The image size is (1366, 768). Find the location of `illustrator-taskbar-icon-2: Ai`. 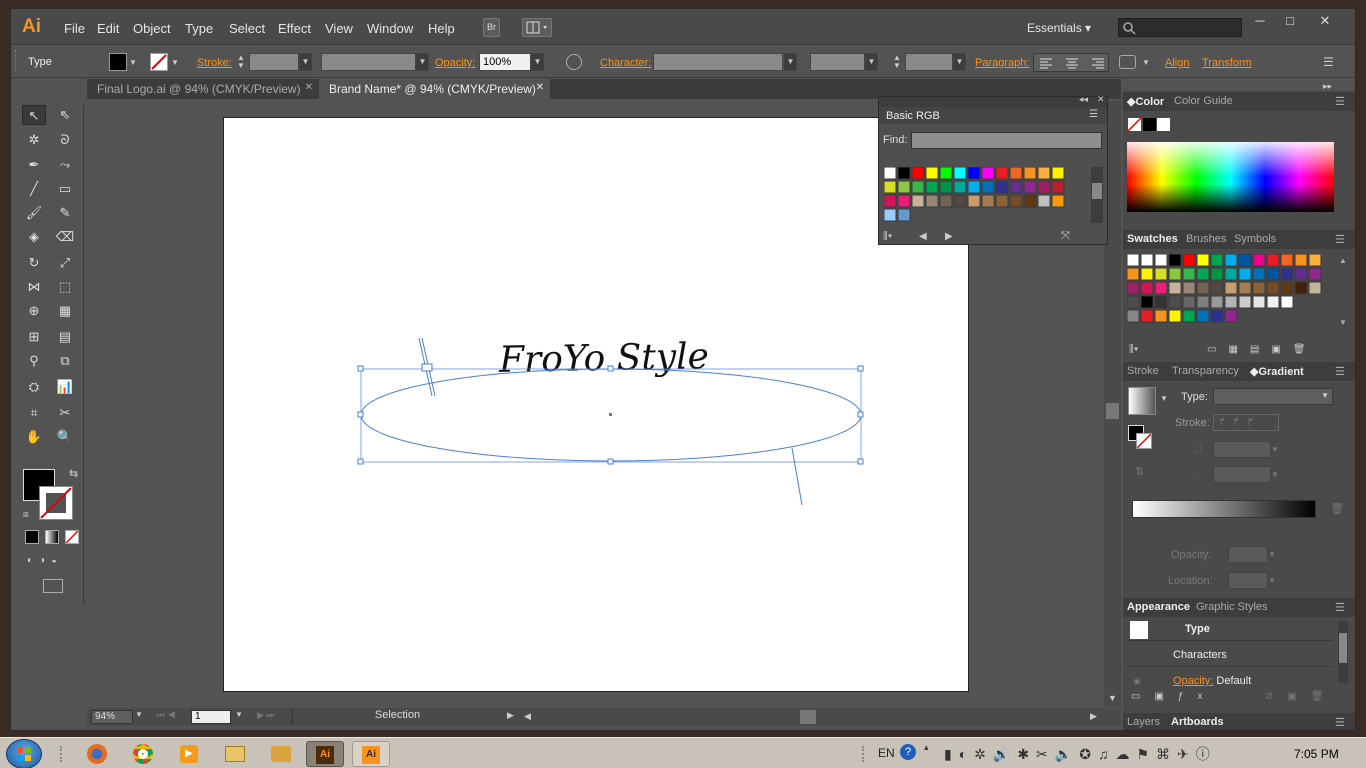

illustrator-taskbar-icon-2: Ai is located at coordinates (371, 754).